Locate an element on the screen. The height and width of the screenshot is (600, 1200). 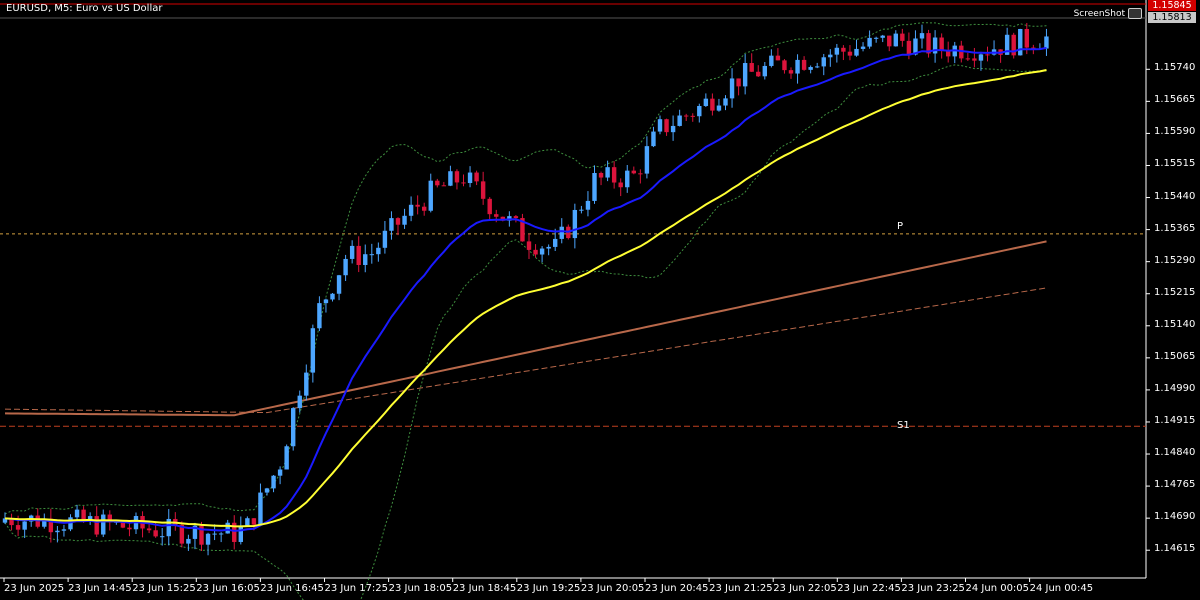
price-tick-label: 1.15590 is located at coordinates (1175, 132).